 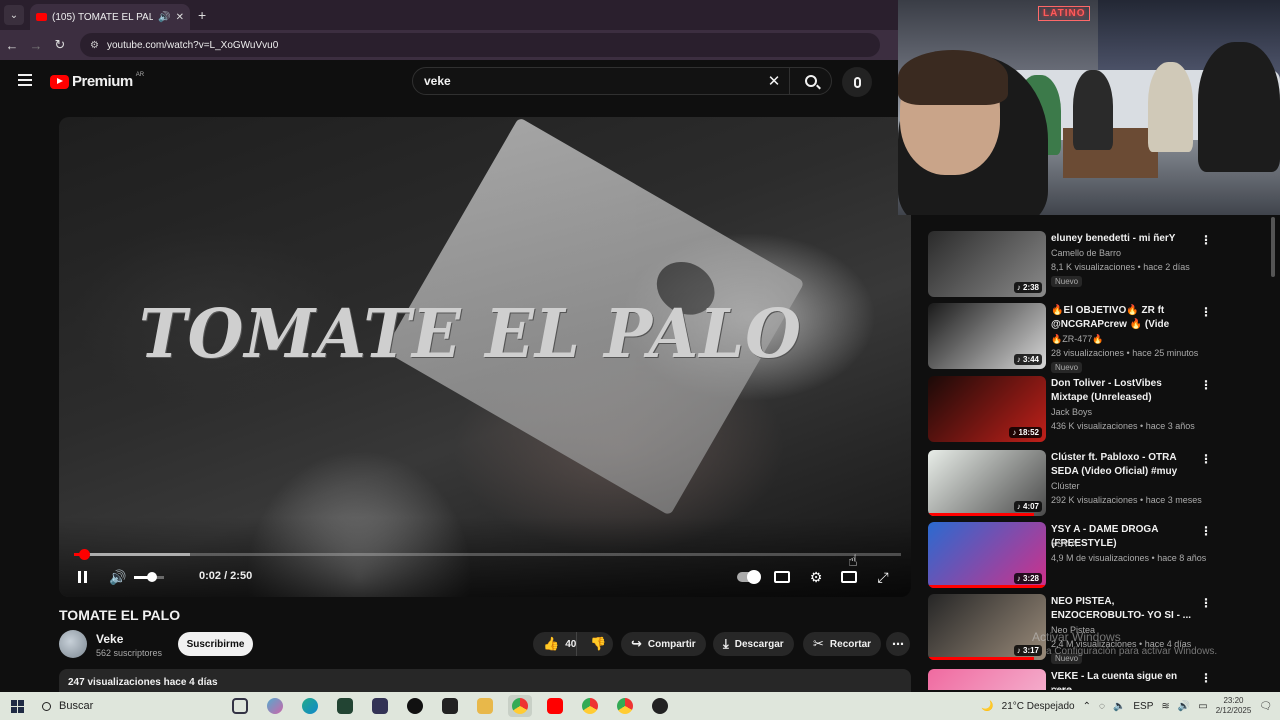 What do you see at coordinates (987, 706) in the screenshot?
I see `weather-icon: 🌙` at bounding box center [987, 706].